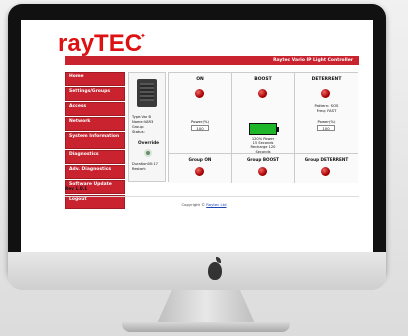  Describe the element at coordinates (200, 79) in the screenshot. I see `column-header-on: ON` at that location.